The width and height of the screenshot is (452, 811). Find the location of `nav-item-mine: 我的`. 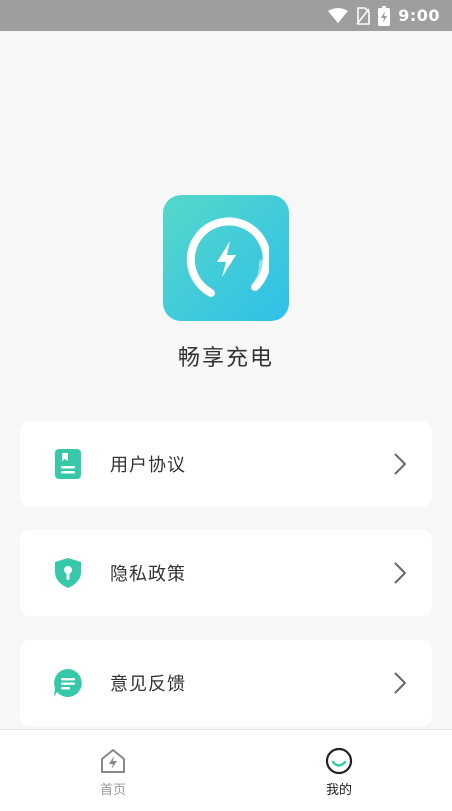

nav-item-mine: 我的 is located at coordinates (339, 770).